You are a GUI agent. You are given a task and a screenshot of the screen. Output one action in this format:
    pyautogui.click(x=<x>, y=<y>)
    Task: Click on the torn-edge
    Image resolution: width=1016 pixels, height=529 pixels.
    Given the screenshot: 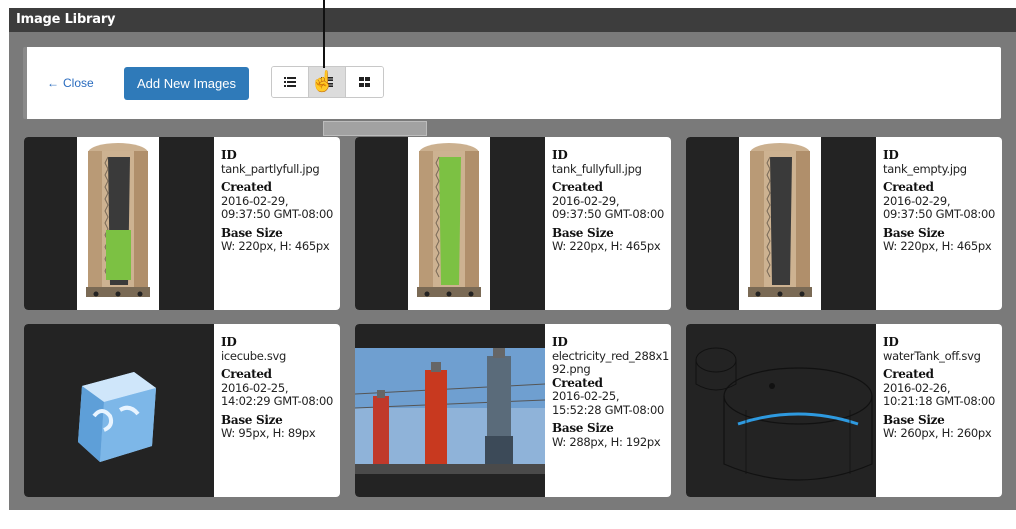 What is the action you would take?
    pyautogui.click(x=508, y=519)
    